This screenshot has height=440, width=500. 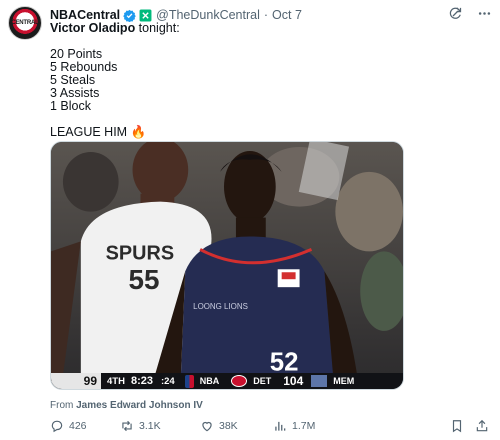 What do you see at coordinates (85, 15) in the screenshot?
I see `author-display-name: NBACentral` at bounding box center [85, 15].